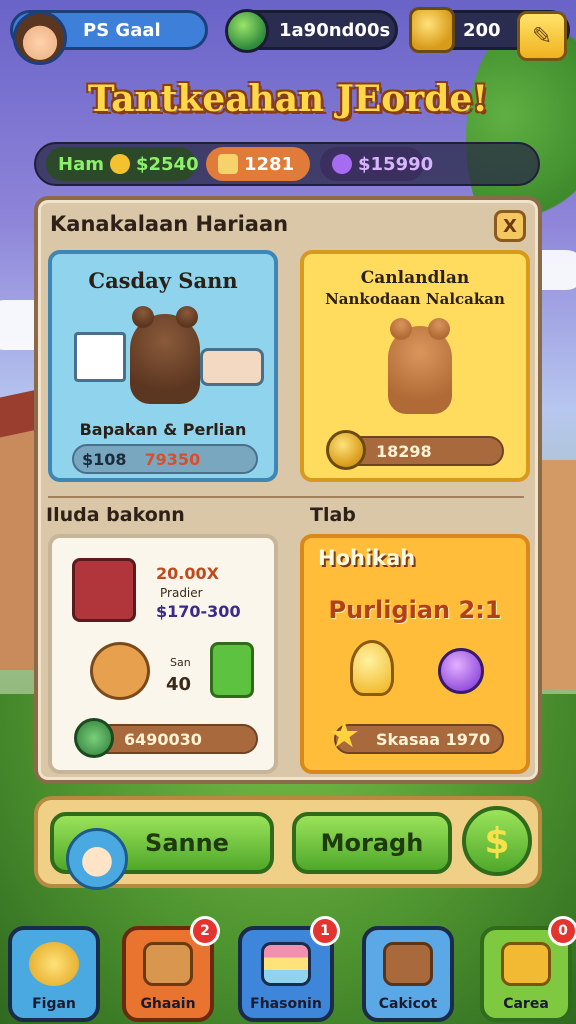  I want to click on resource-label: Ham, so click(81, 164).